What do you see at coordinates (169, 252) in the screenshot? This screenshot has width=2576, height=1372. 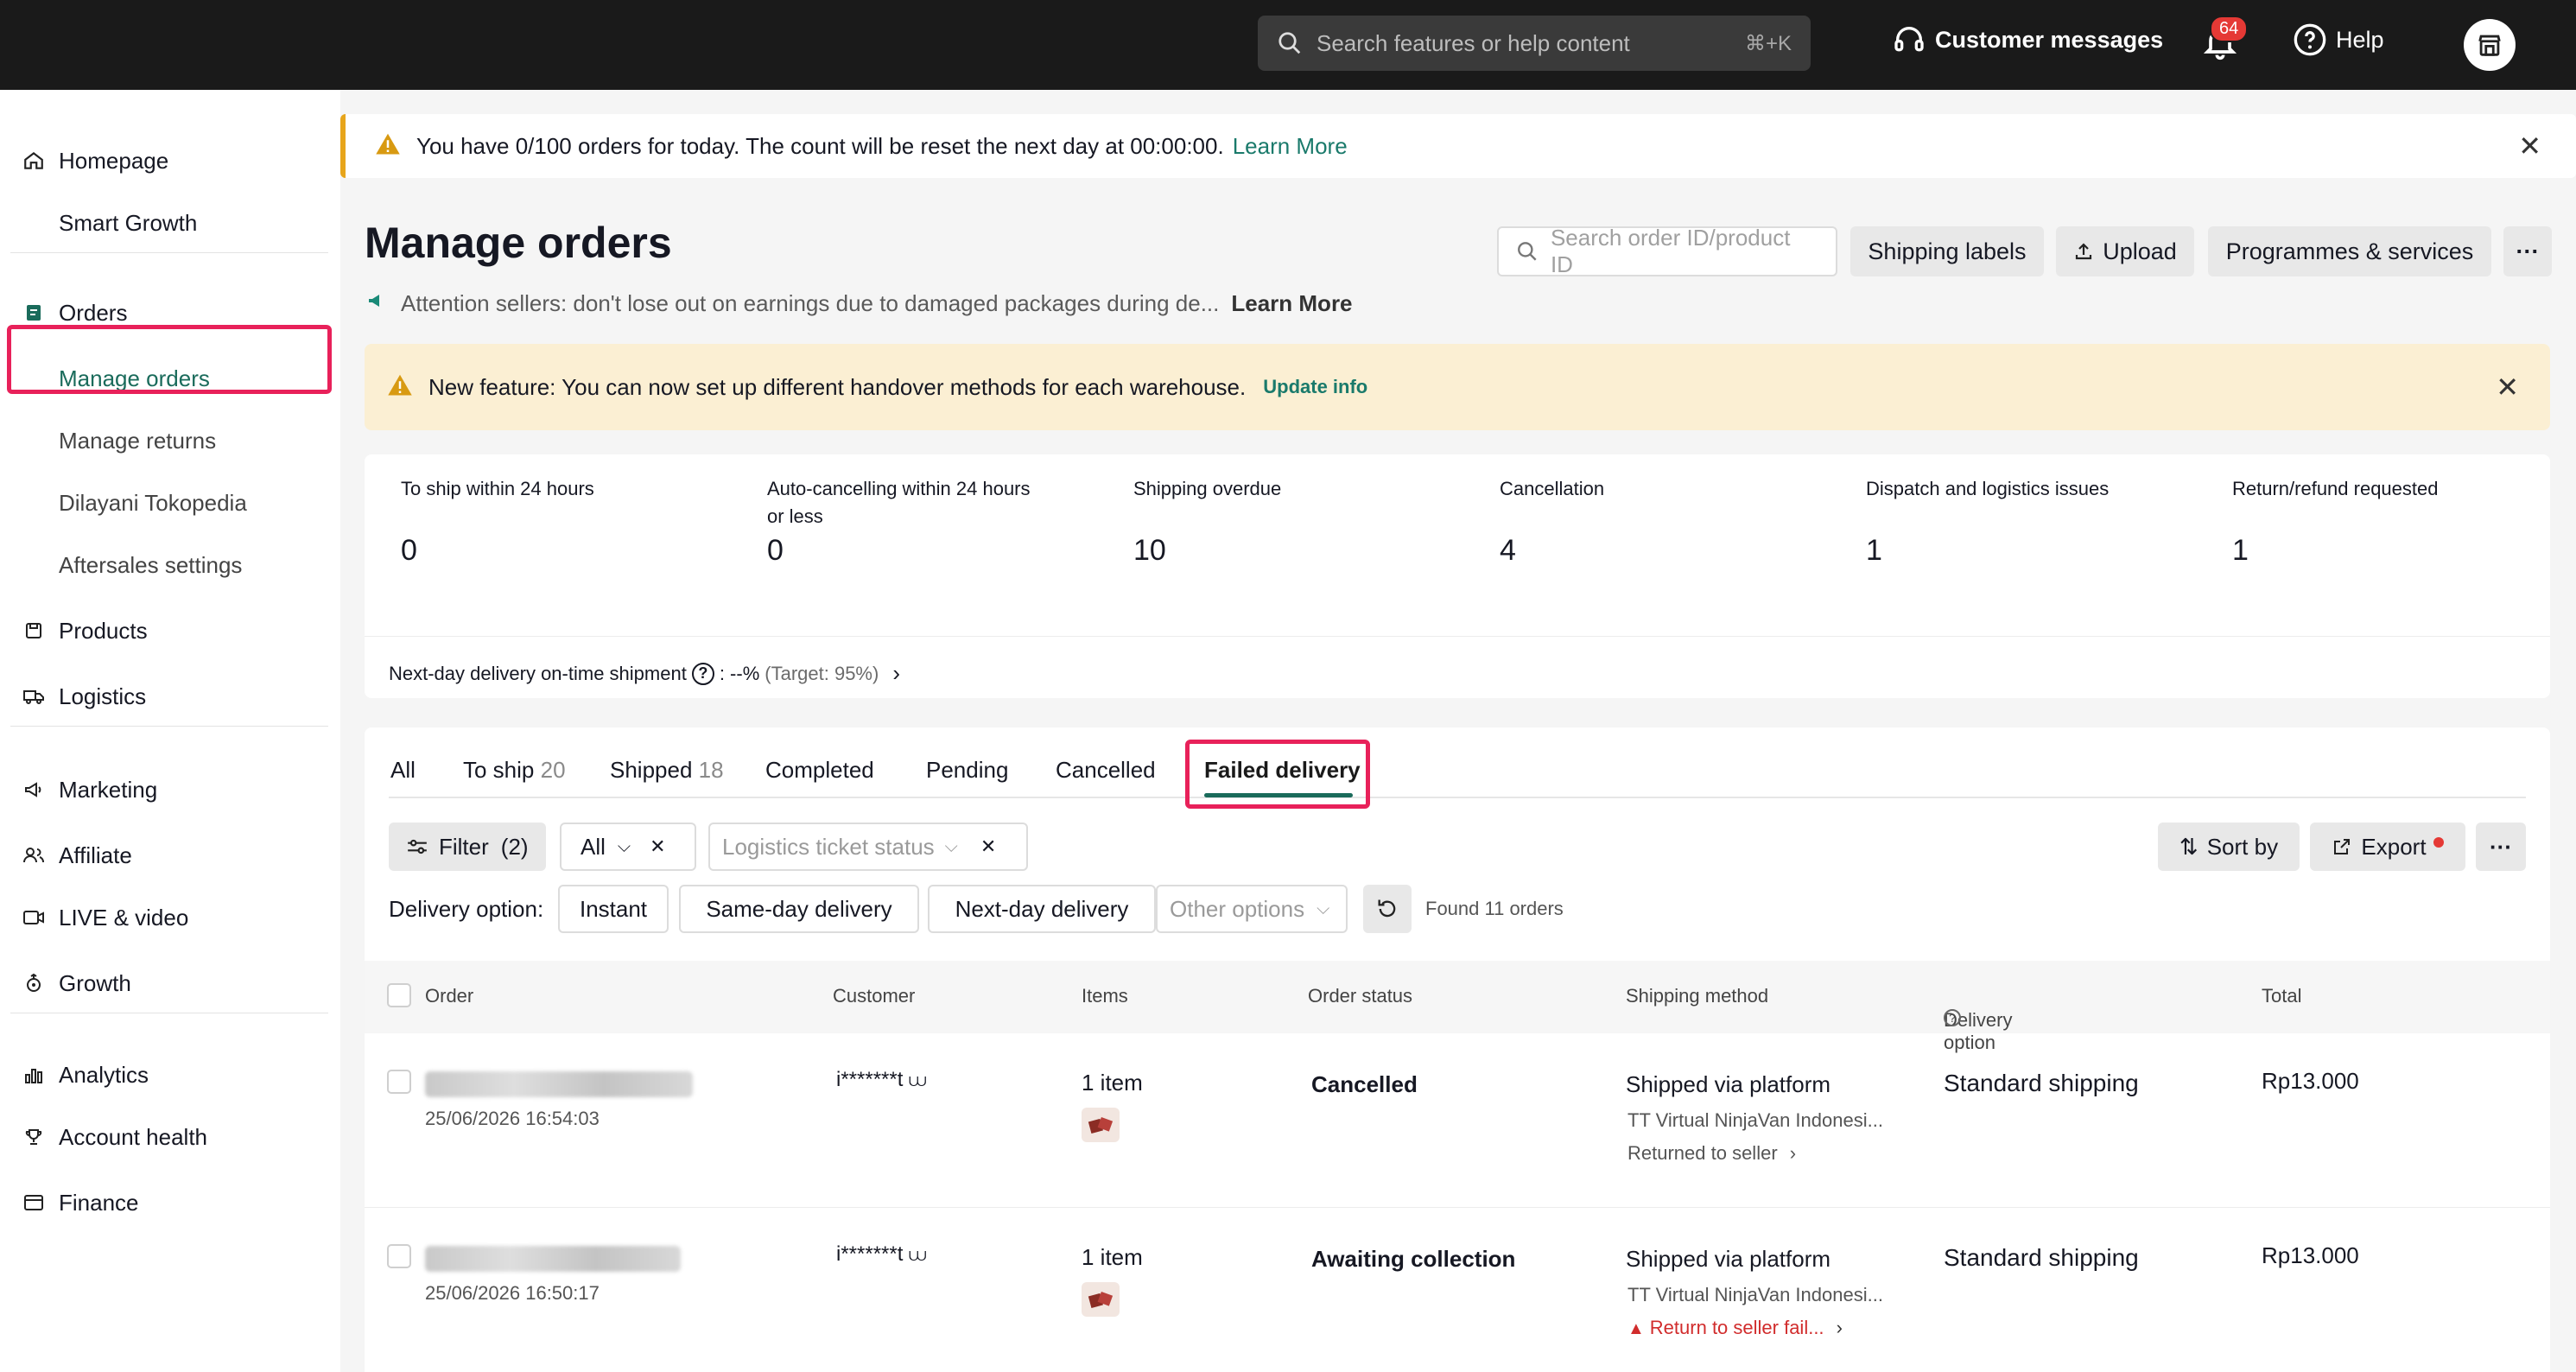 I see `sidebar-divider` at bounding box center [169, 252].